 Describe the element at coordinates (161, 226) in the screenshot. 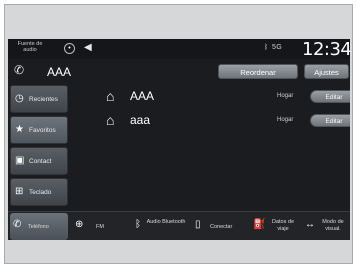

I see `tab-bluetooth-audio: ᛒ Audio Bluetooth` at that location.